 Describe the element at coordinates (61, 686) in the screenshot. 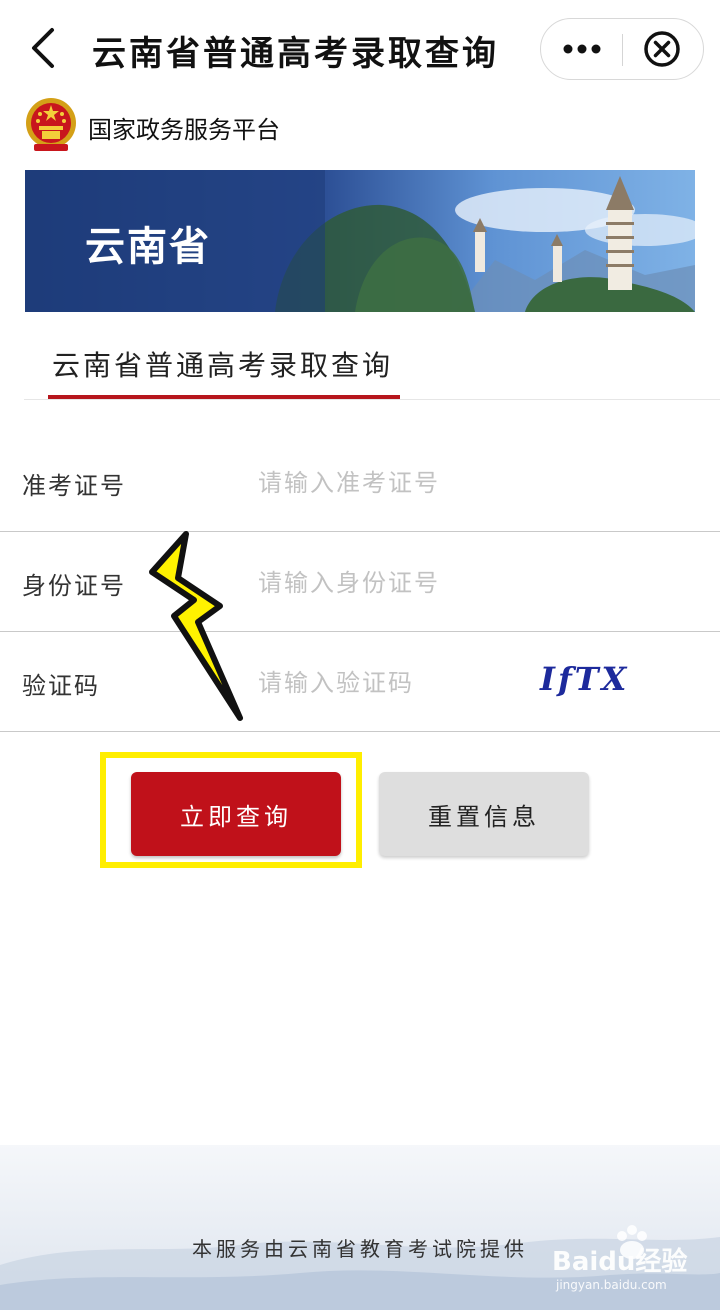

I see `captcha-label: 验证码` at that location.